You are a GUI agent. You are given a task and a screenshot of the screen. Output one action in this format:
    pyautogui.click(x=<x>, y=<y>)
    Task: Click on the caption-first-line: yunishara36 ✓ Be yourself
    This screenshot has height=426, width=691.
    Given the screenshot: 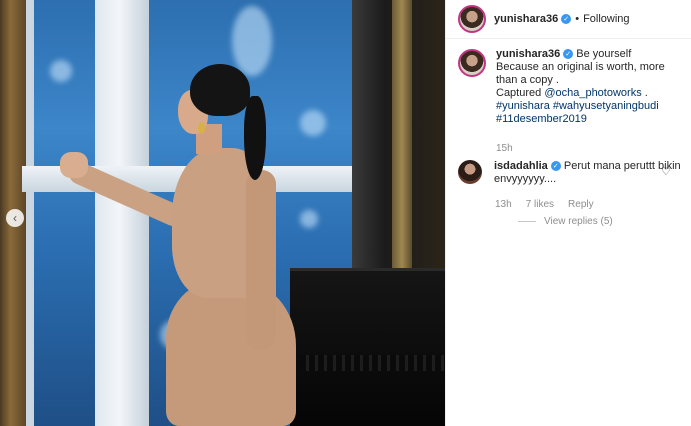 What is the action you would take?
    pyautogui.click(x=580, y=54)
    